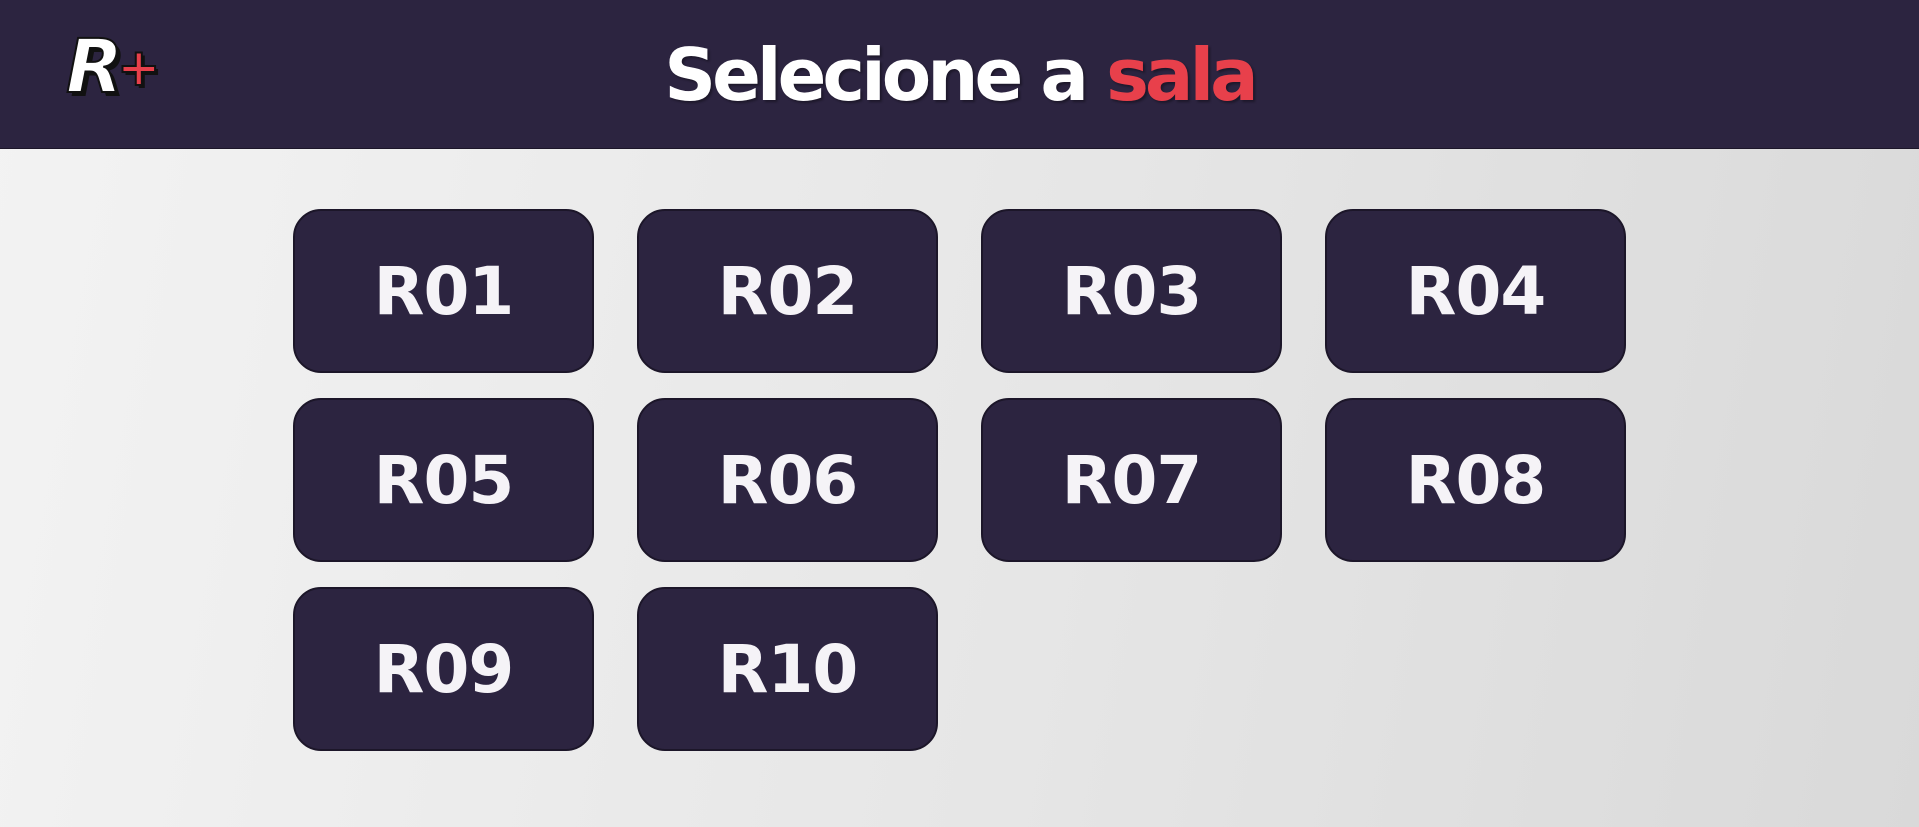  I want to click on page-title-highlight: sala, so click(1182, 75).